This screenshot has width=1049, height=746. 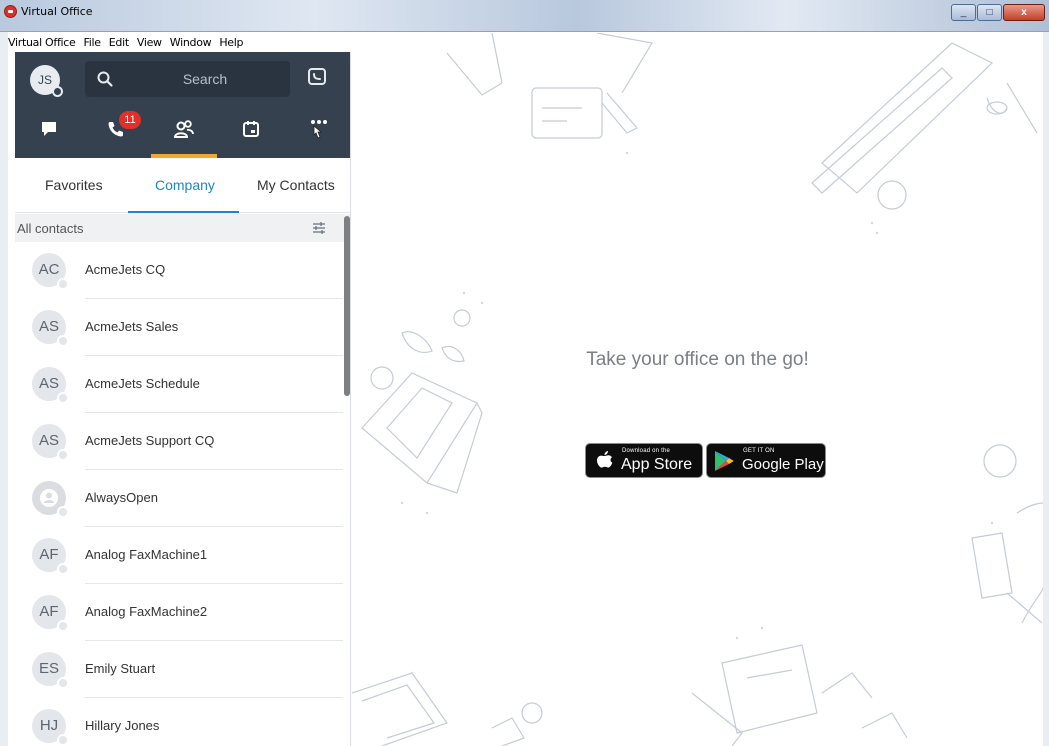 I want to click on calendar-tab, so click(x=251, y=129).